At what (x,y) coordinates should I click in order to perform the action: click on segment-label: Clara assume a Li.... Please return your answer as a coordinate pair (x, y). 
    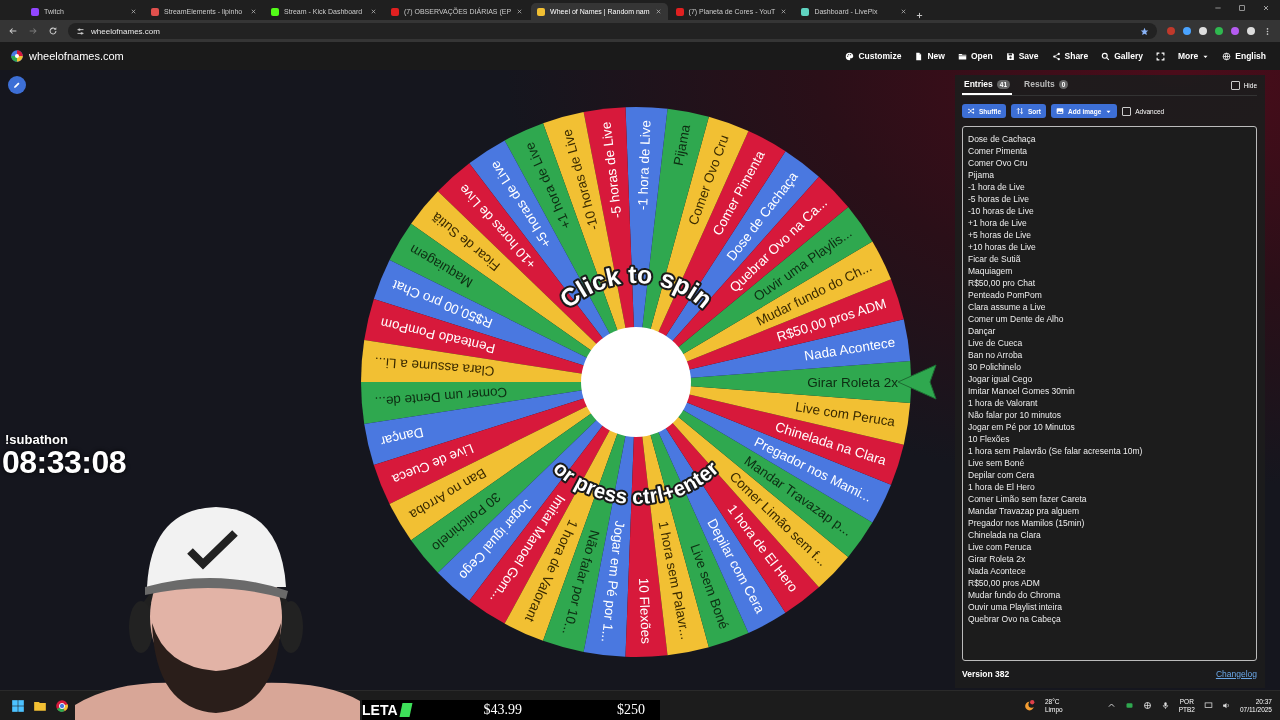
    Looking at the image, I should click on (435, 366).